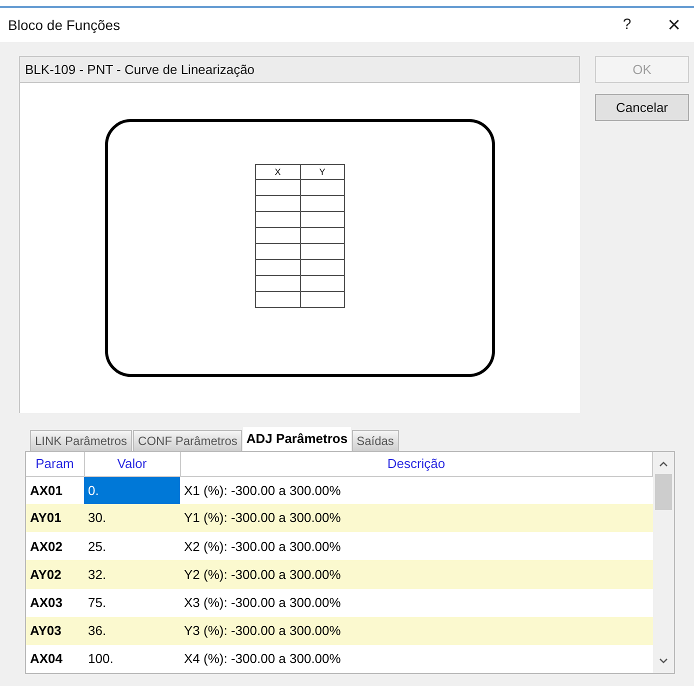 The image size is (694, 686). I want to click on description-cell: Y2 (%): -300.00 a 300.00%, so click(416, 574).